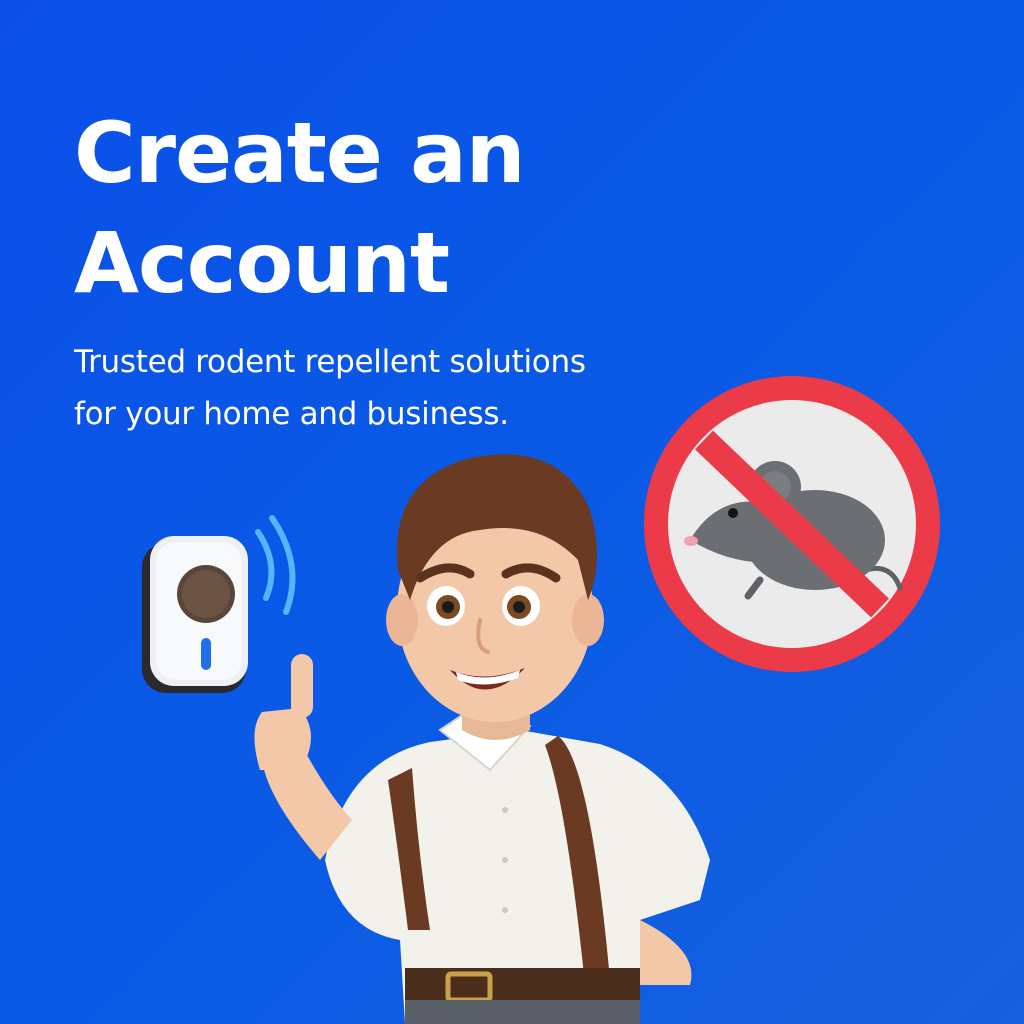  Describe the element at coordinates (792, 524) in the screenshot. I see `no-rodent-sign-icon` at that location.